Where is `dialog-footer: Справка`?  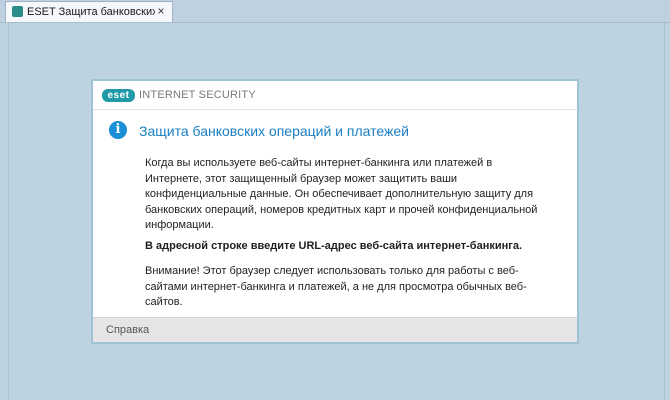
dialog-footer: Справка is located at coordinates (335, 329).